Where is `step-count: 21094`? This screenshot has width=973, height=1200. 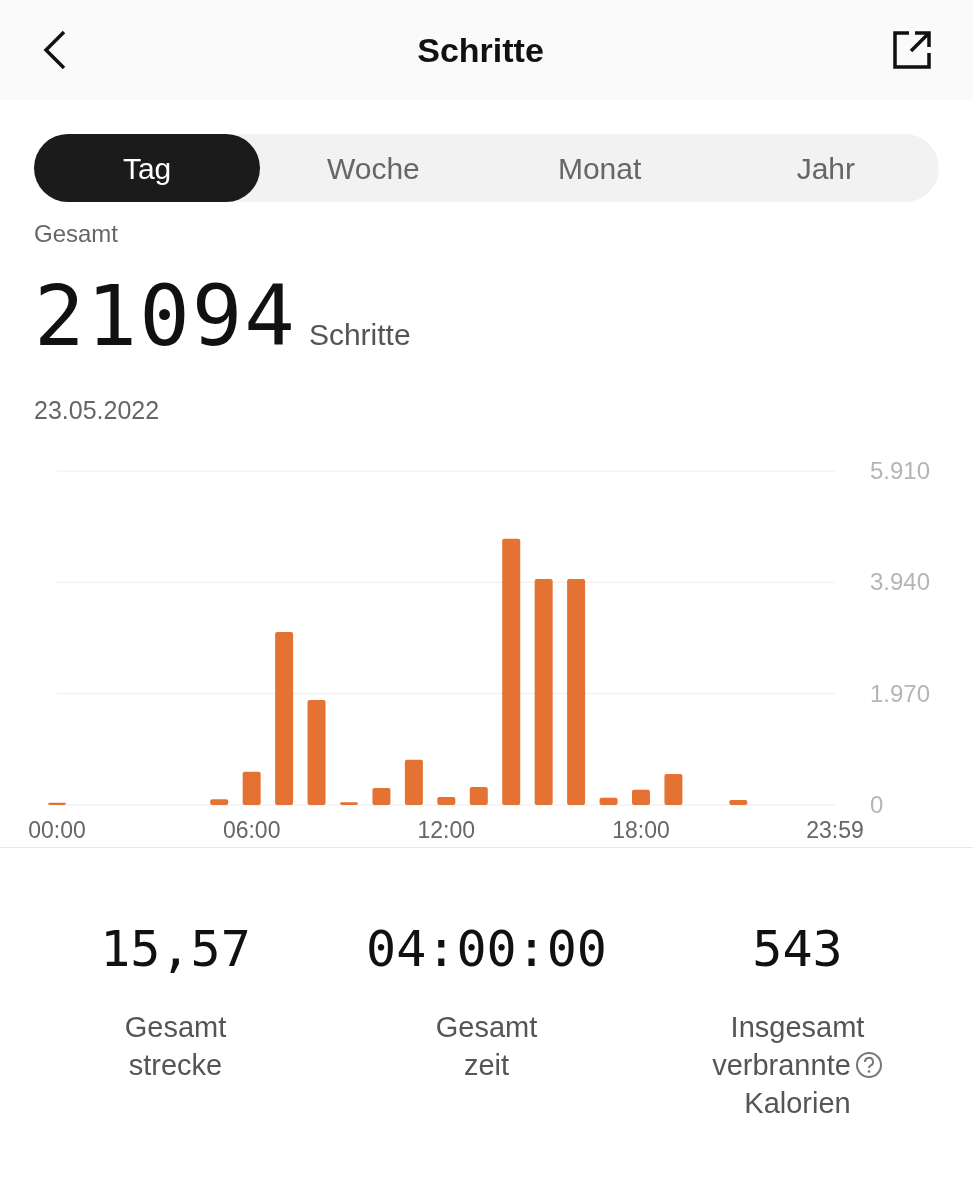 step-count: 21094 is located at coordinates (165, 316).